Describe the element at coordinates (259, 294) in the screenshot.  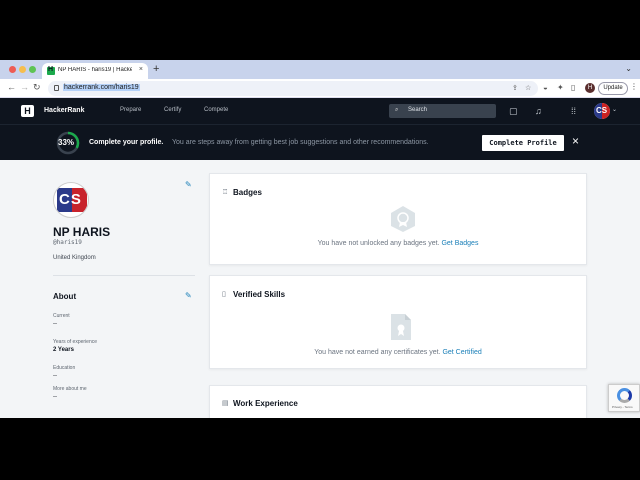
I see `verified-skills-title: Verified Skills` at that location.